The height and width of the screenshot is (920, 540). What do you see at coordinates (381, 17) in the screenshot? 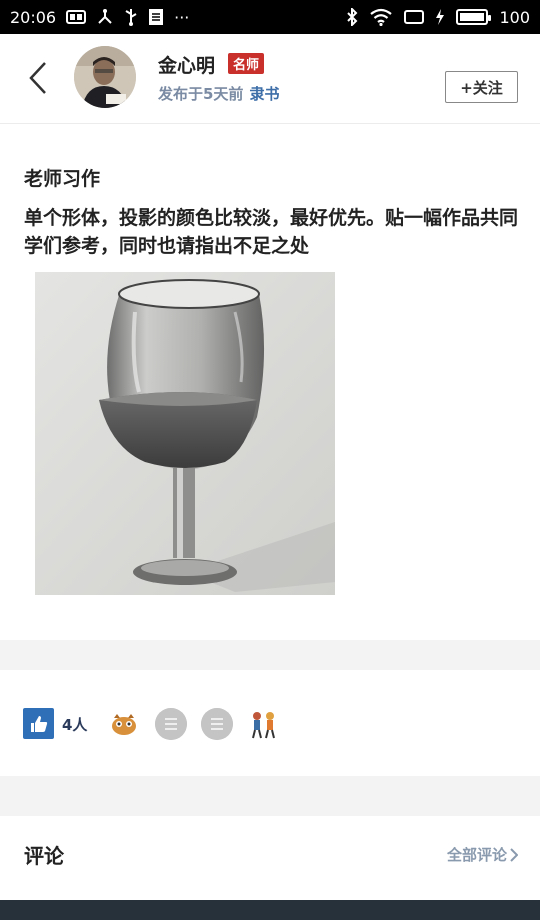
I see `wifi-icon` at bounding box center [381, 17].